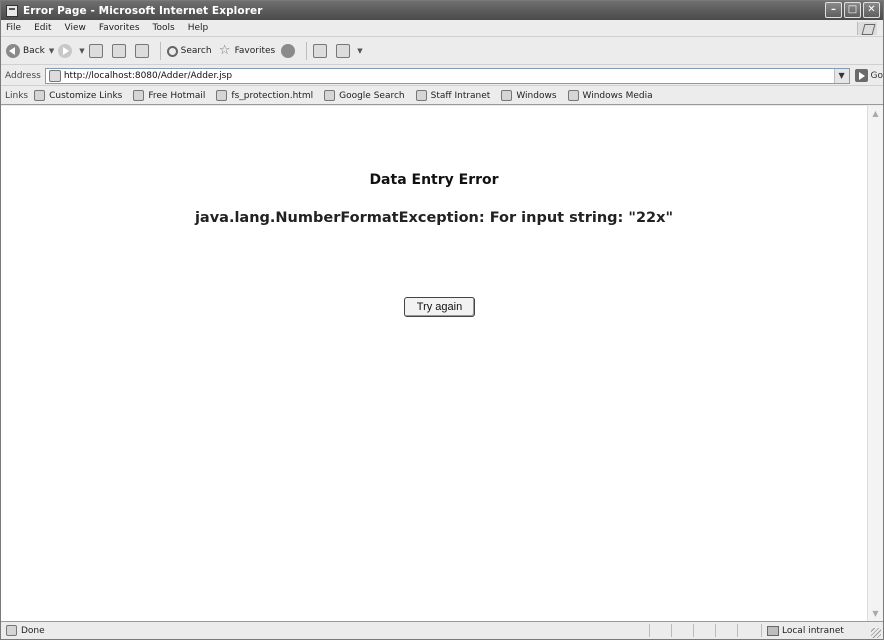  I want to click on toolbar: Back ▼ ▼ Search ☆ Favorites ▼, so click(442, 51).